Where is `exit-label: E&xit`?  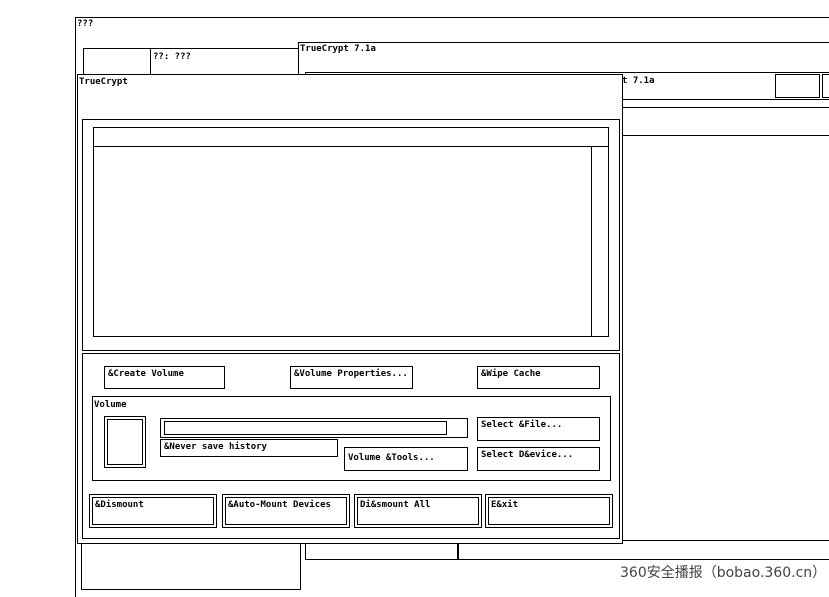 exit-label: E&xit is located at coordinates (549, 511).